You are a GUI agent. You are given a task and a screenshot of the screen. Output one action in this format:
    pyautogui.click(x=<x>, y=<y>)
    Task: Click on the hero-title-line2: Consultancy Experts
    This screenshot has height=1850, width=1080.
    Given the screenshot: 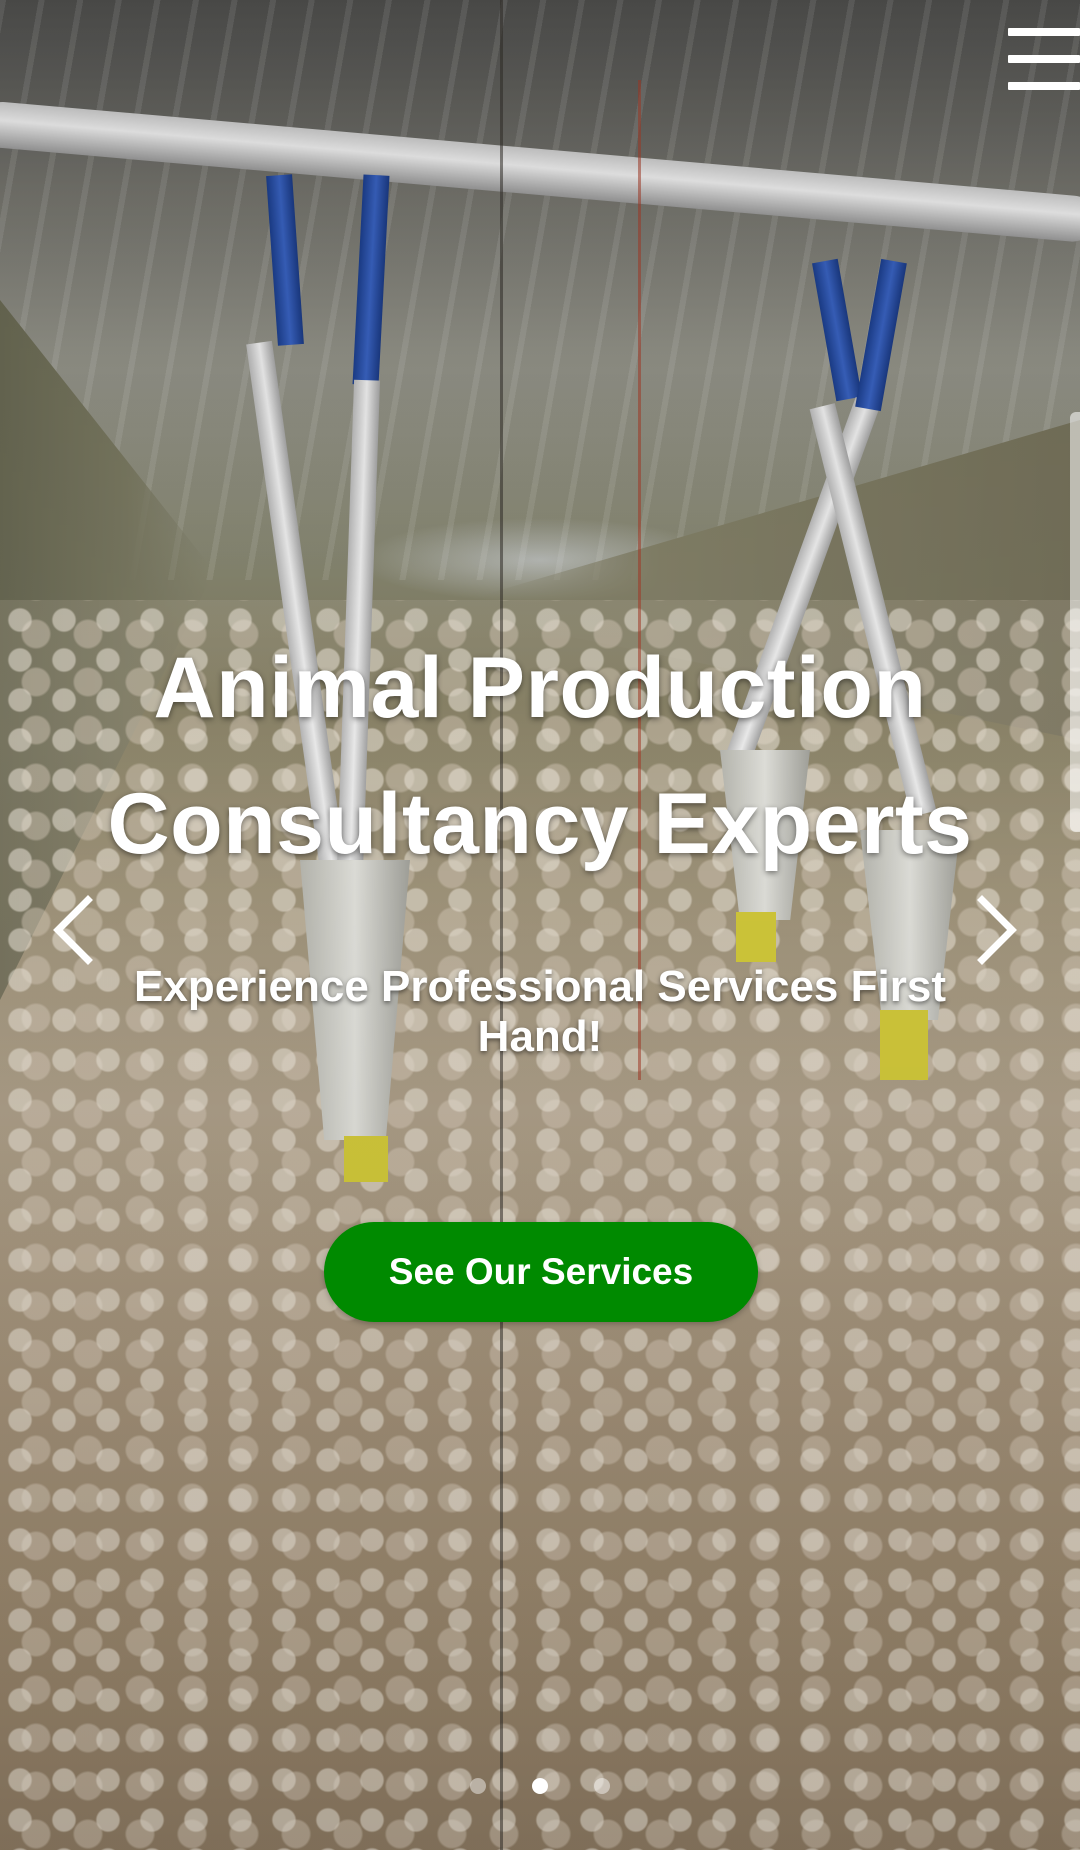 What is the action you would take?
    pyautogui.click(x=540, y=824)
    